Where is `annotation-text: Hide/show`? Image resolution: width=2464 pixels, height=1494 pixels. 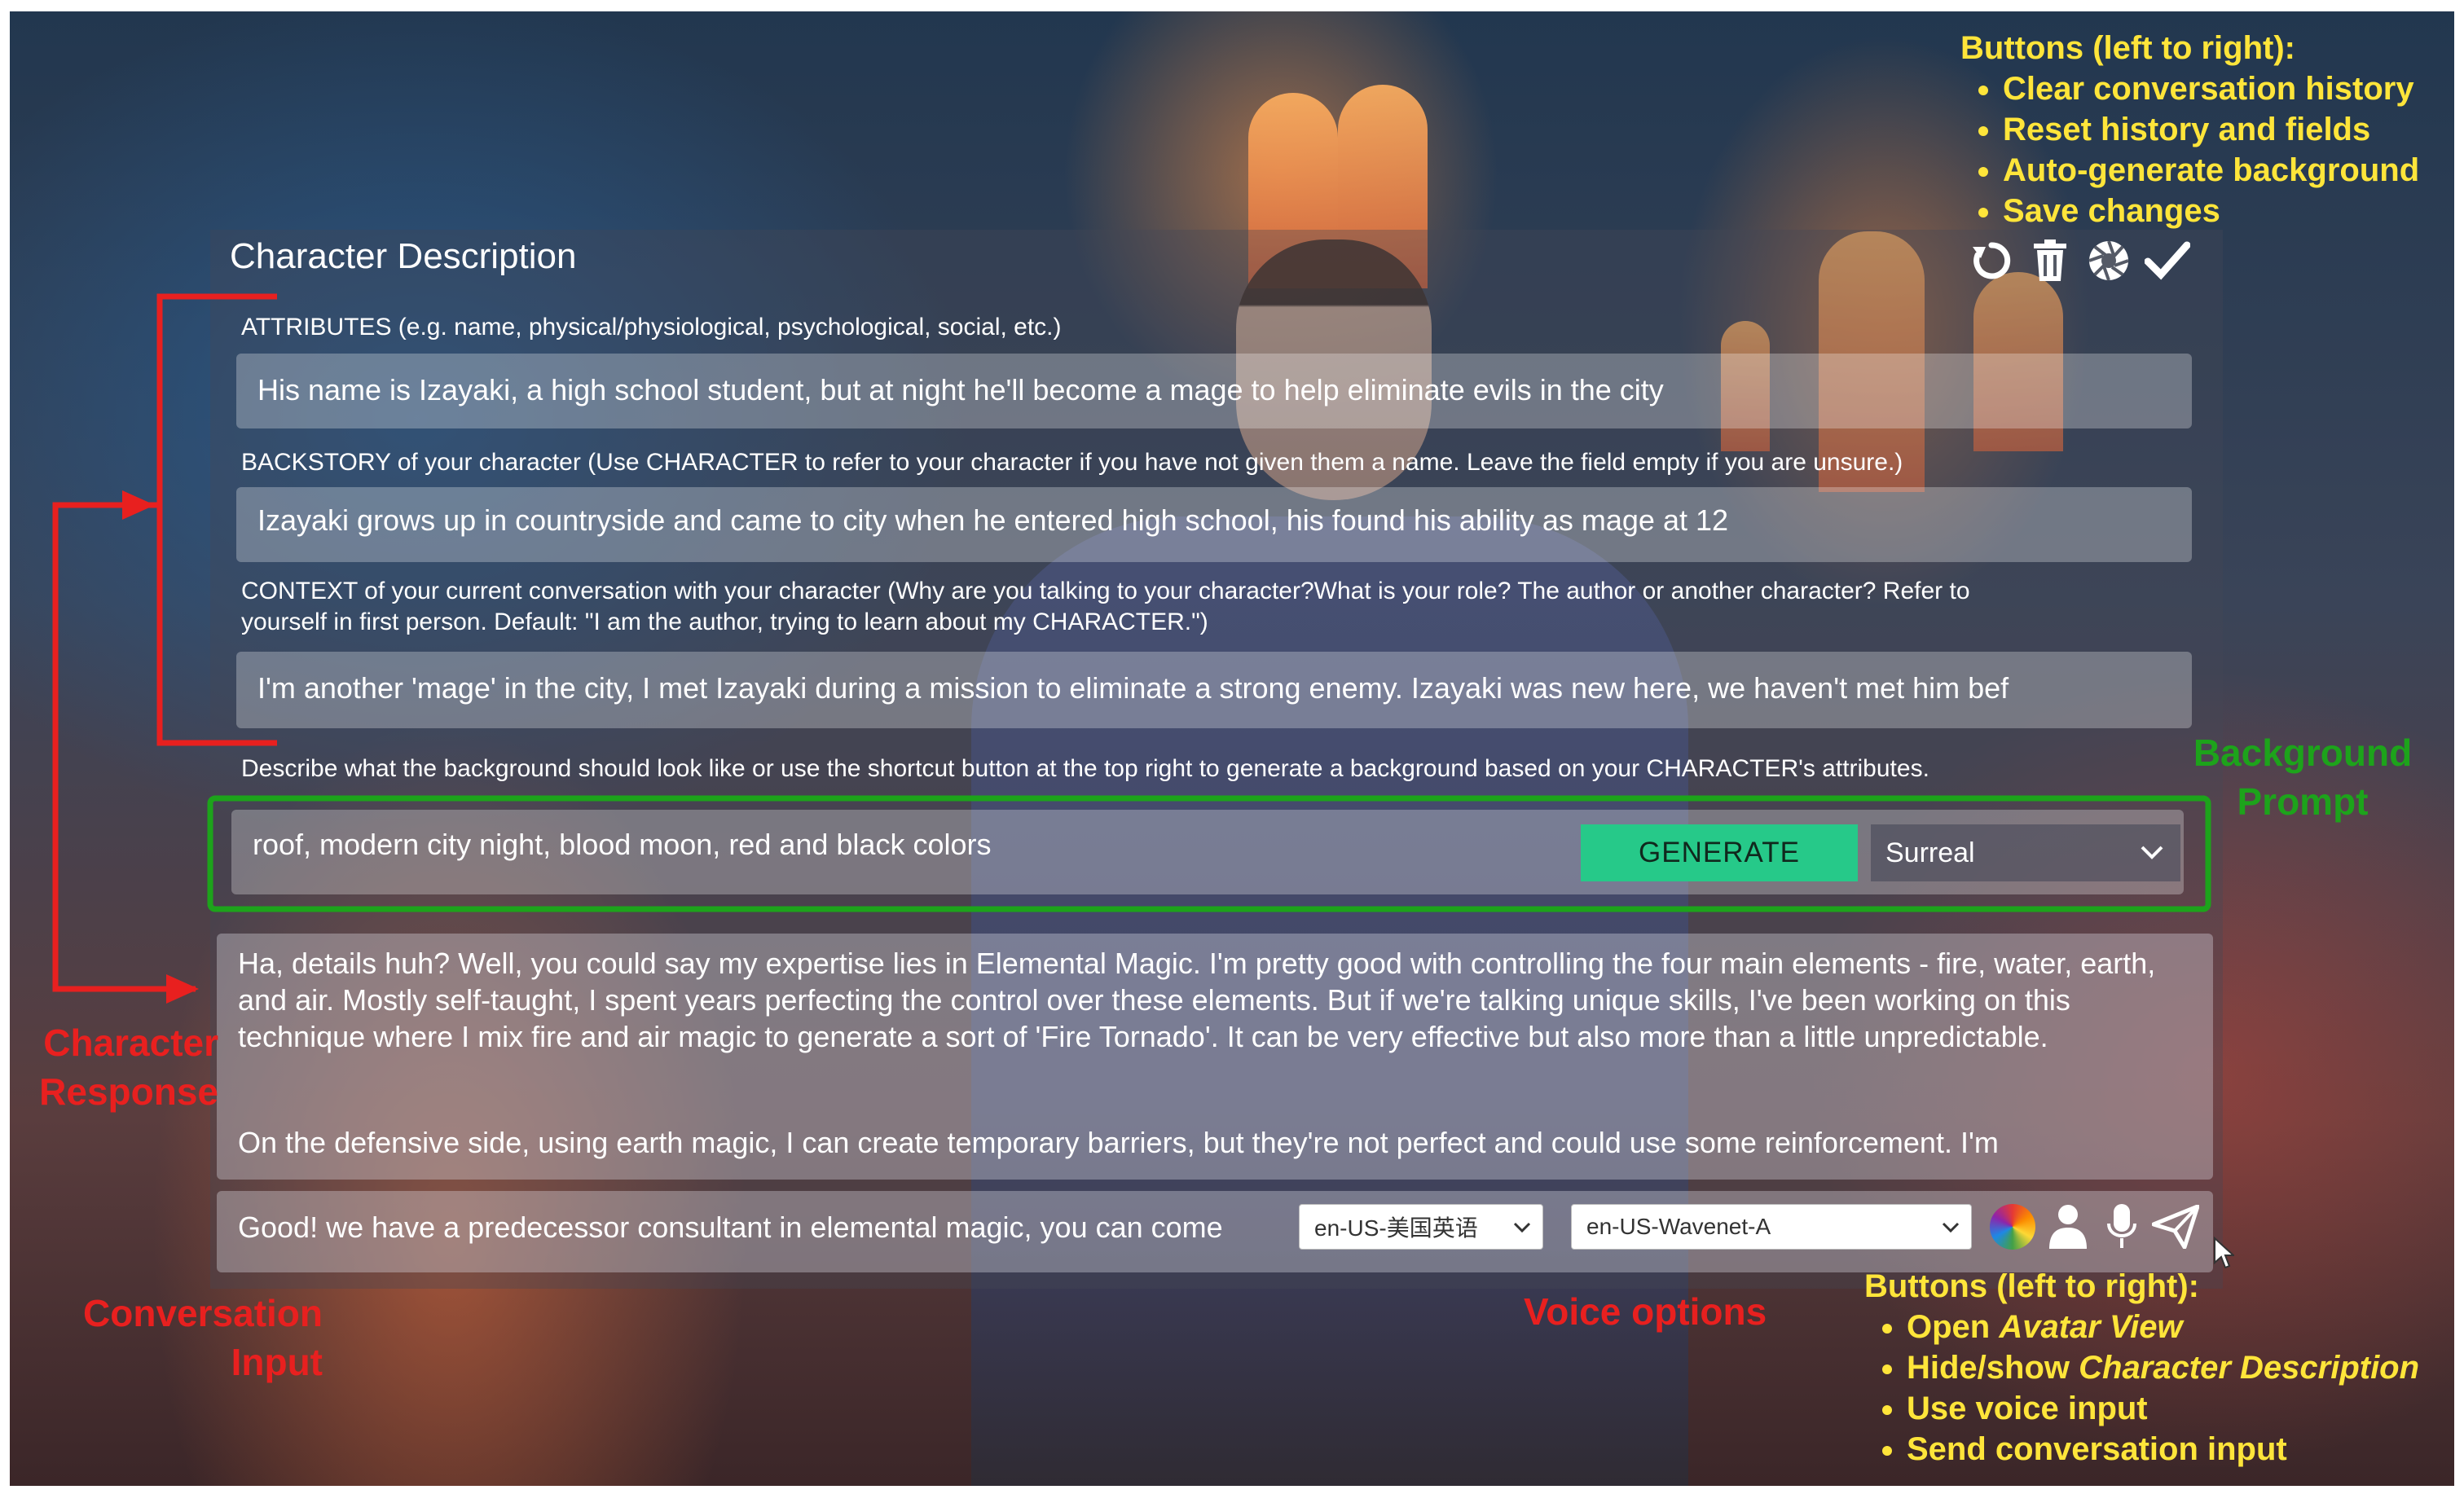 annotation-text: Hide/show is located at coordinates (1993, 1368).